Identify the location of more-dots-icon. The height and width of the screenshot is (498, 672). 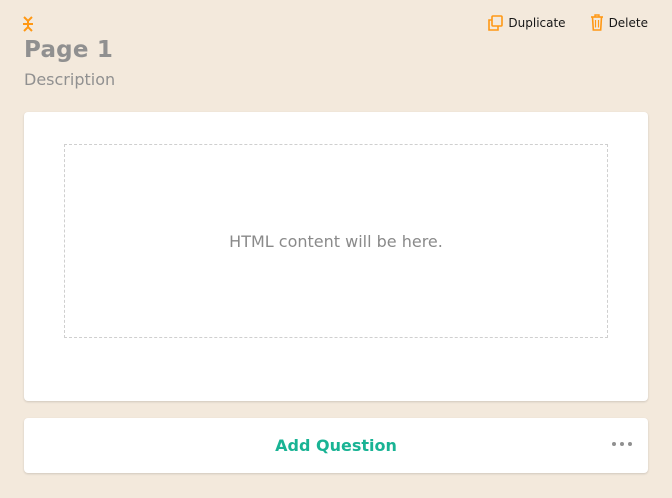
(622, 444).